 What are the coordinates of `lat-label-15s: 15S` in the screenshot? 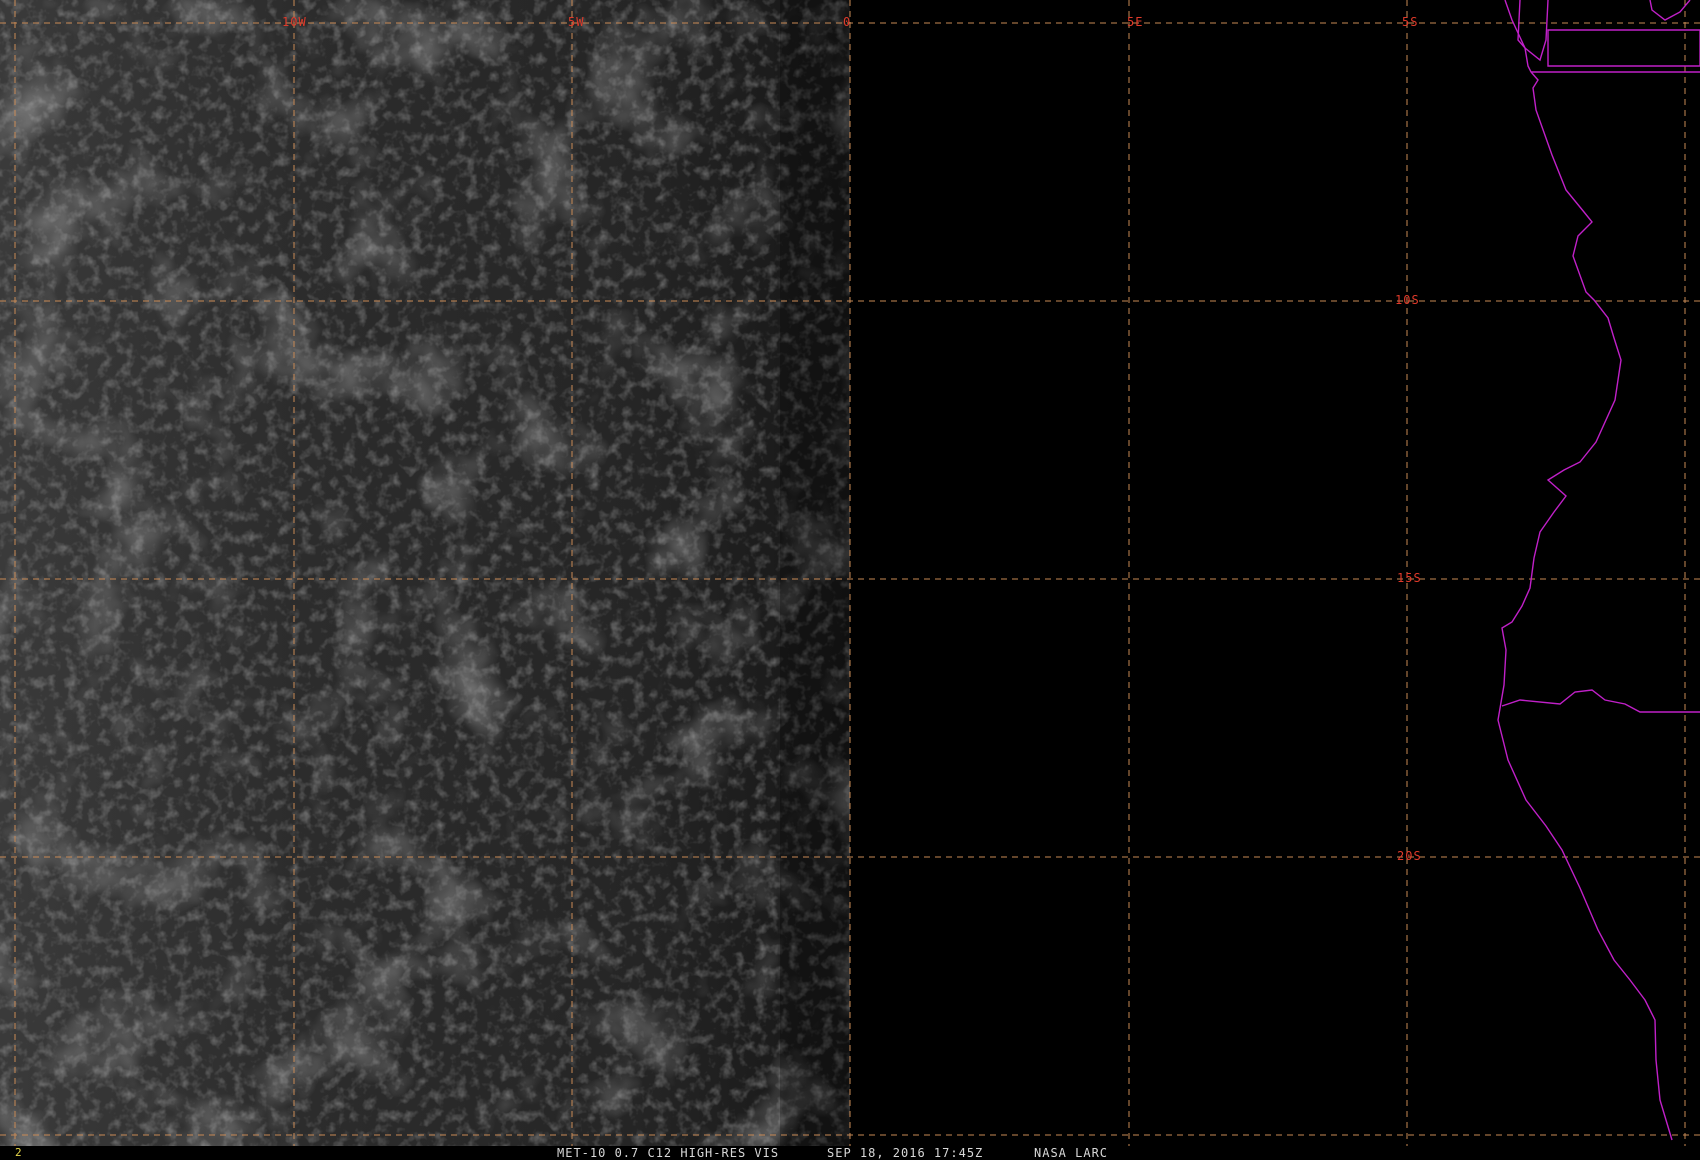 It's located at (1409, 578).